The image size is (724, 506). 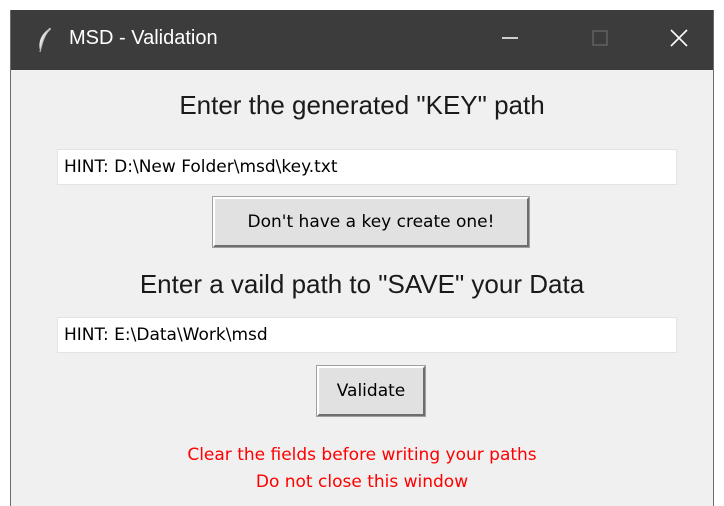 I want to click on maximize-icon, so click(x=600, y=40).